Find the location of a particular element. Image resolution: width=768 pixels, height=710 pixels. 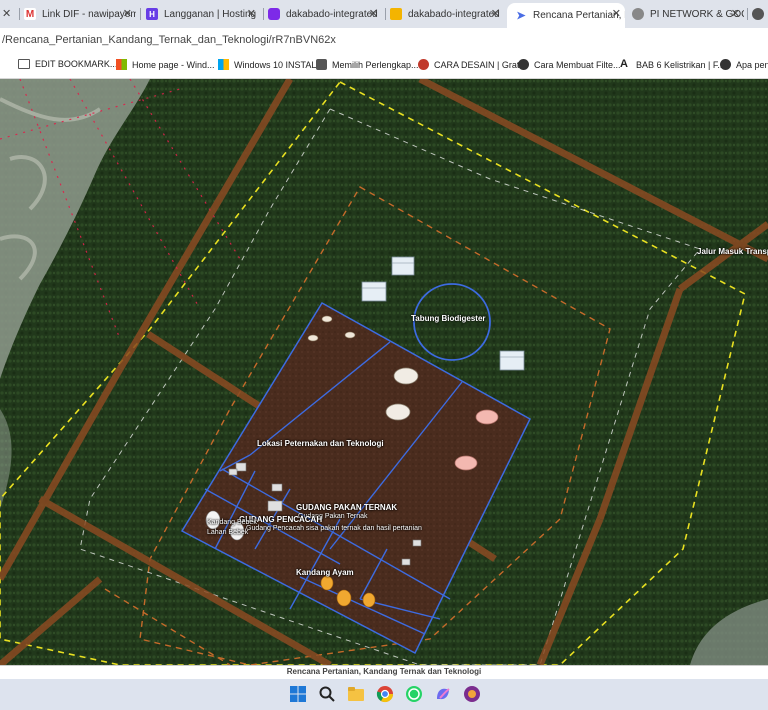

file-explorer-icon is located at coordinates (356, 694).